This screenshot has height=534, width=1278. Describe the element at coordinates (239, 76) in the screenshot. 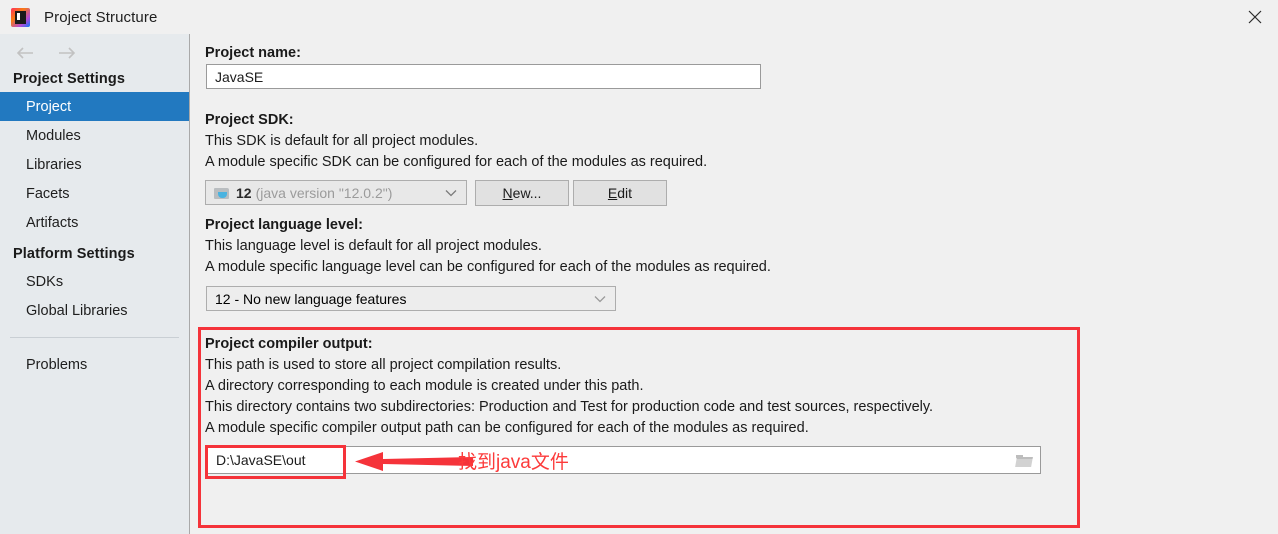

I see `project-name-value: JavaSE` at that location.